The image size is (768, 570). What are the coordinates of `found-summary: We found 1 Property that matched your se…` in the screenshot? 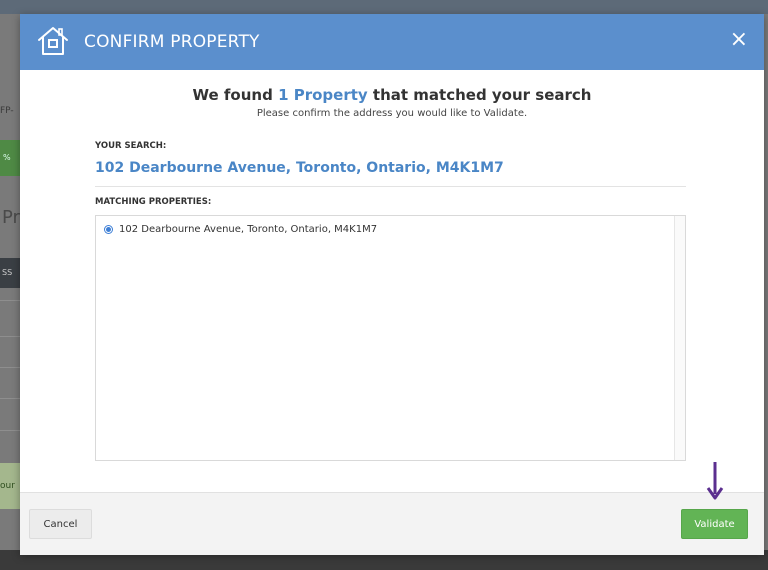 It's located at (392, 95).